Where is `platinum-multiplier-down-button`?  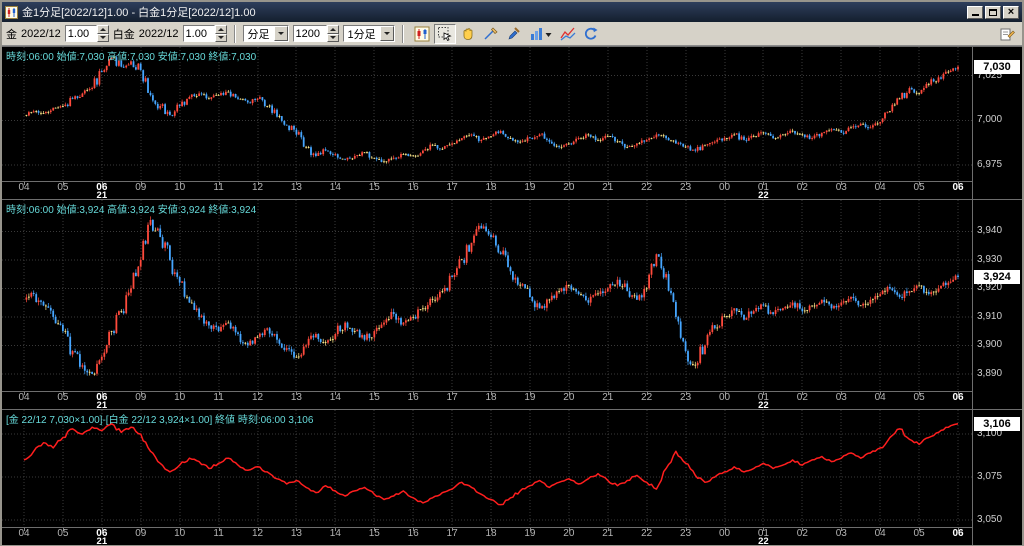
platinum-multiplier-down-button is located at coordinates (220, 37).